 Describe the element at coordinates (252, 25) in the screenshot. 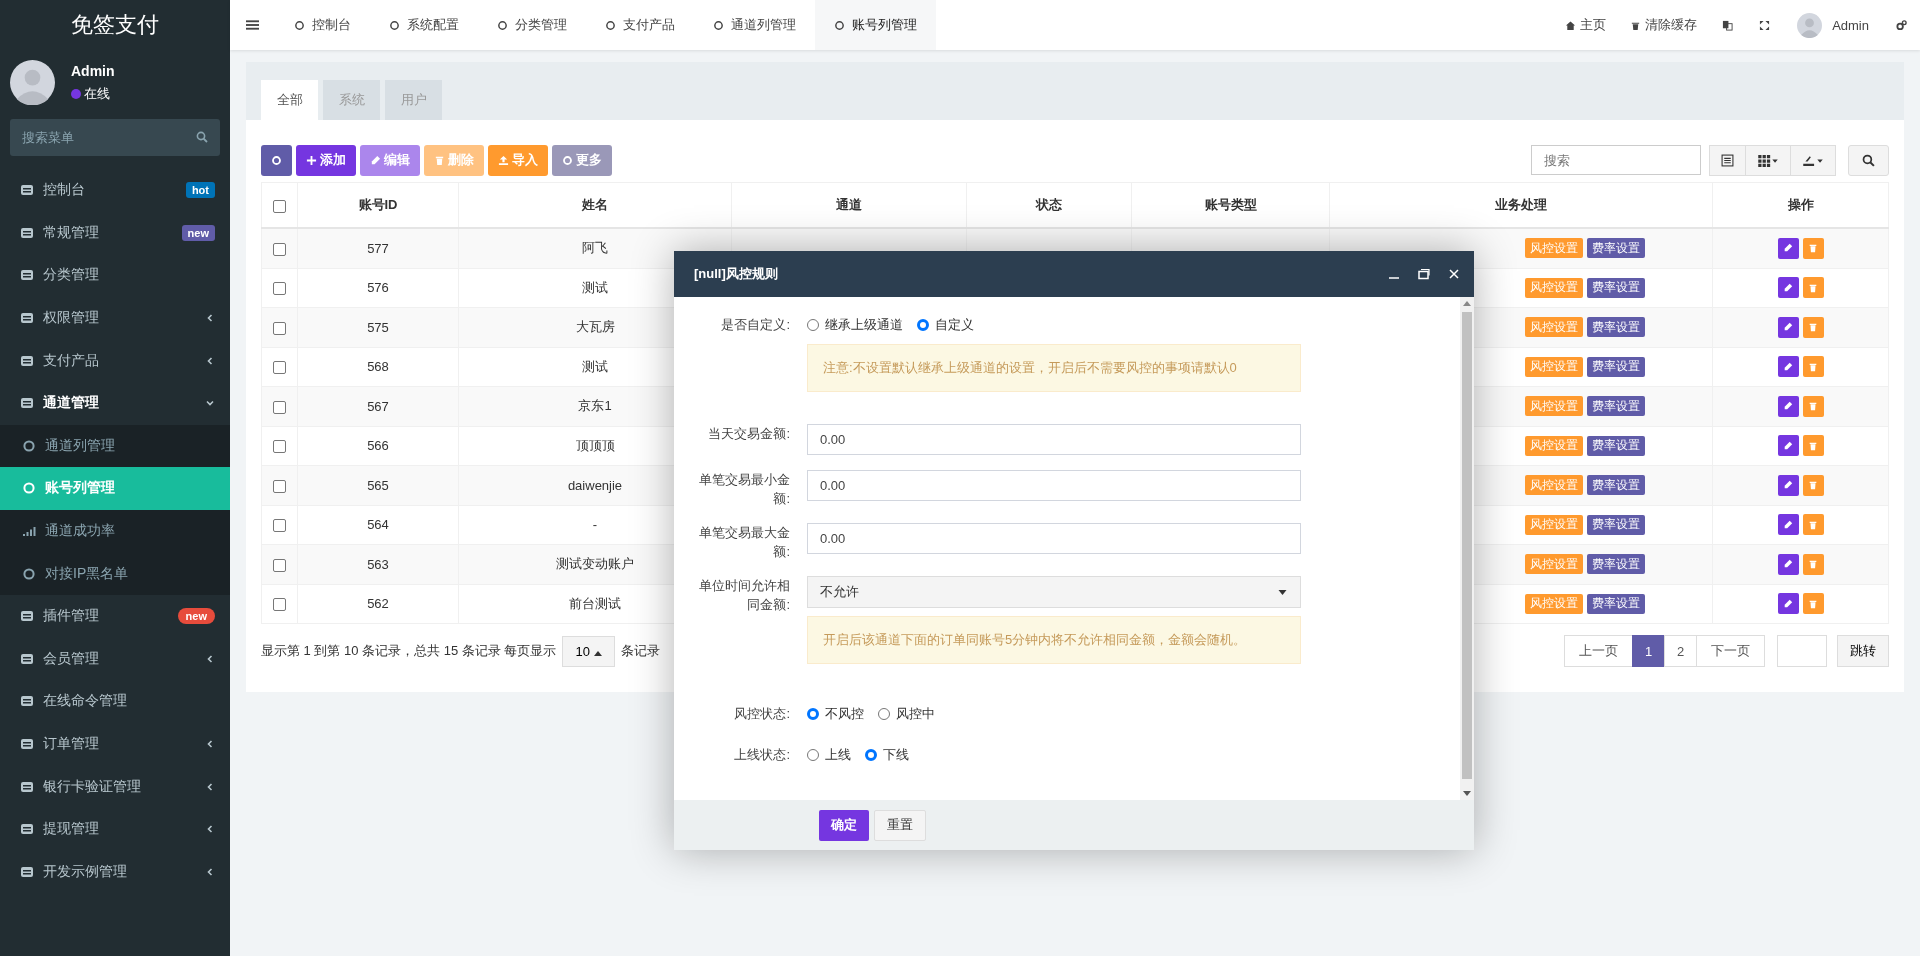

I see `menu-icon` at that location.